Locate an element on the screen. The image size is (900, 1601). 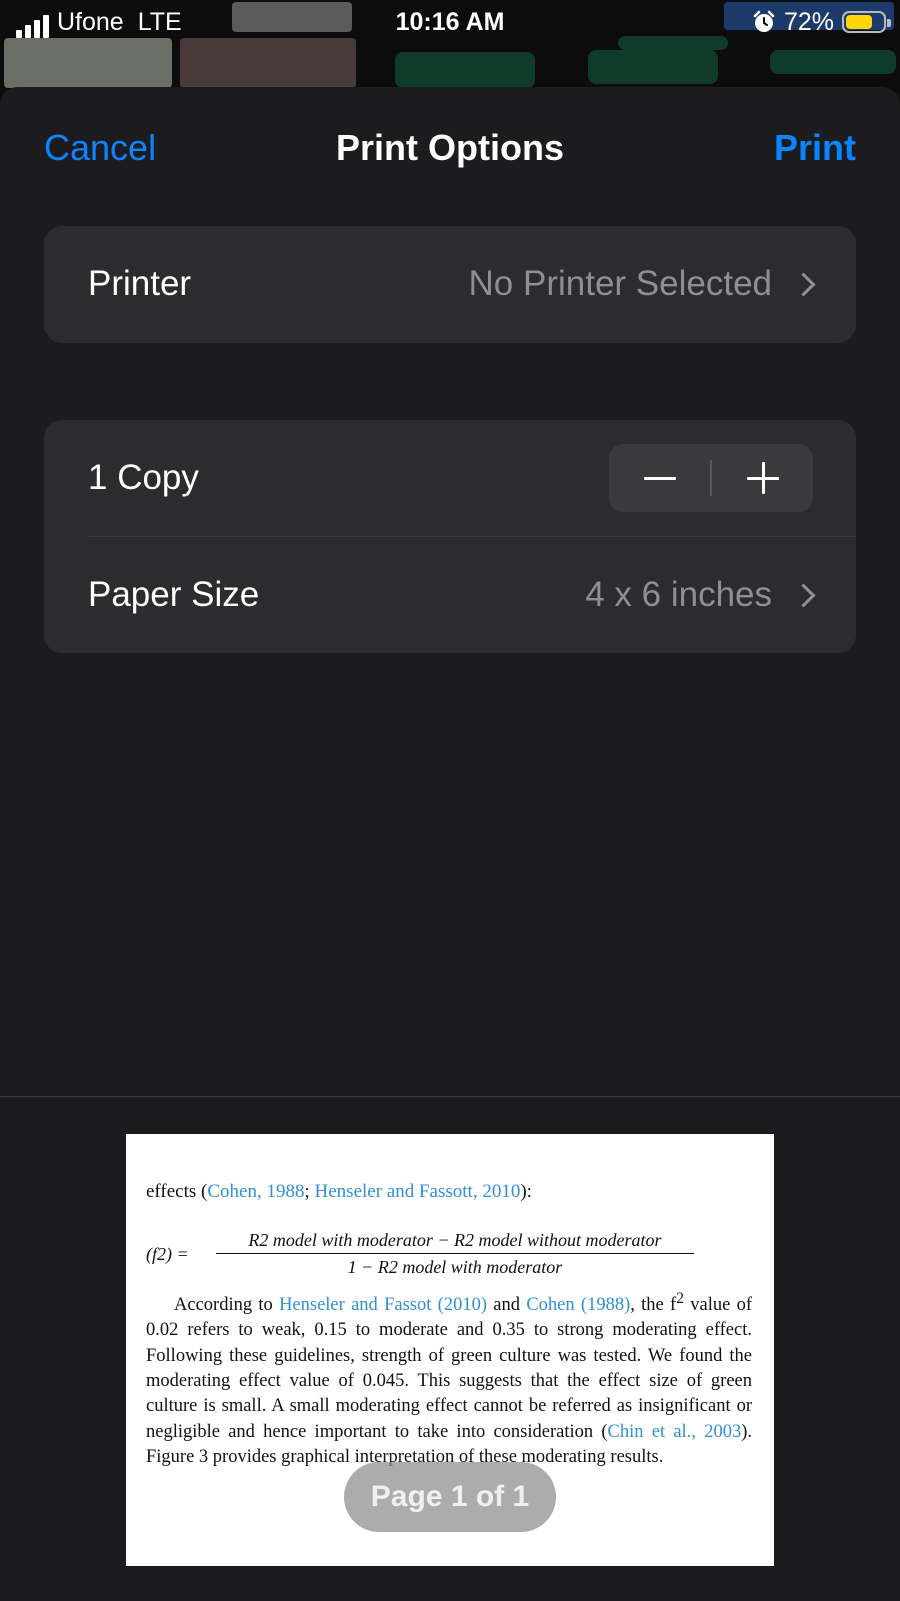
formula-denominator: 1 − R2 model with moderator is located at coordinates (455, 1267).